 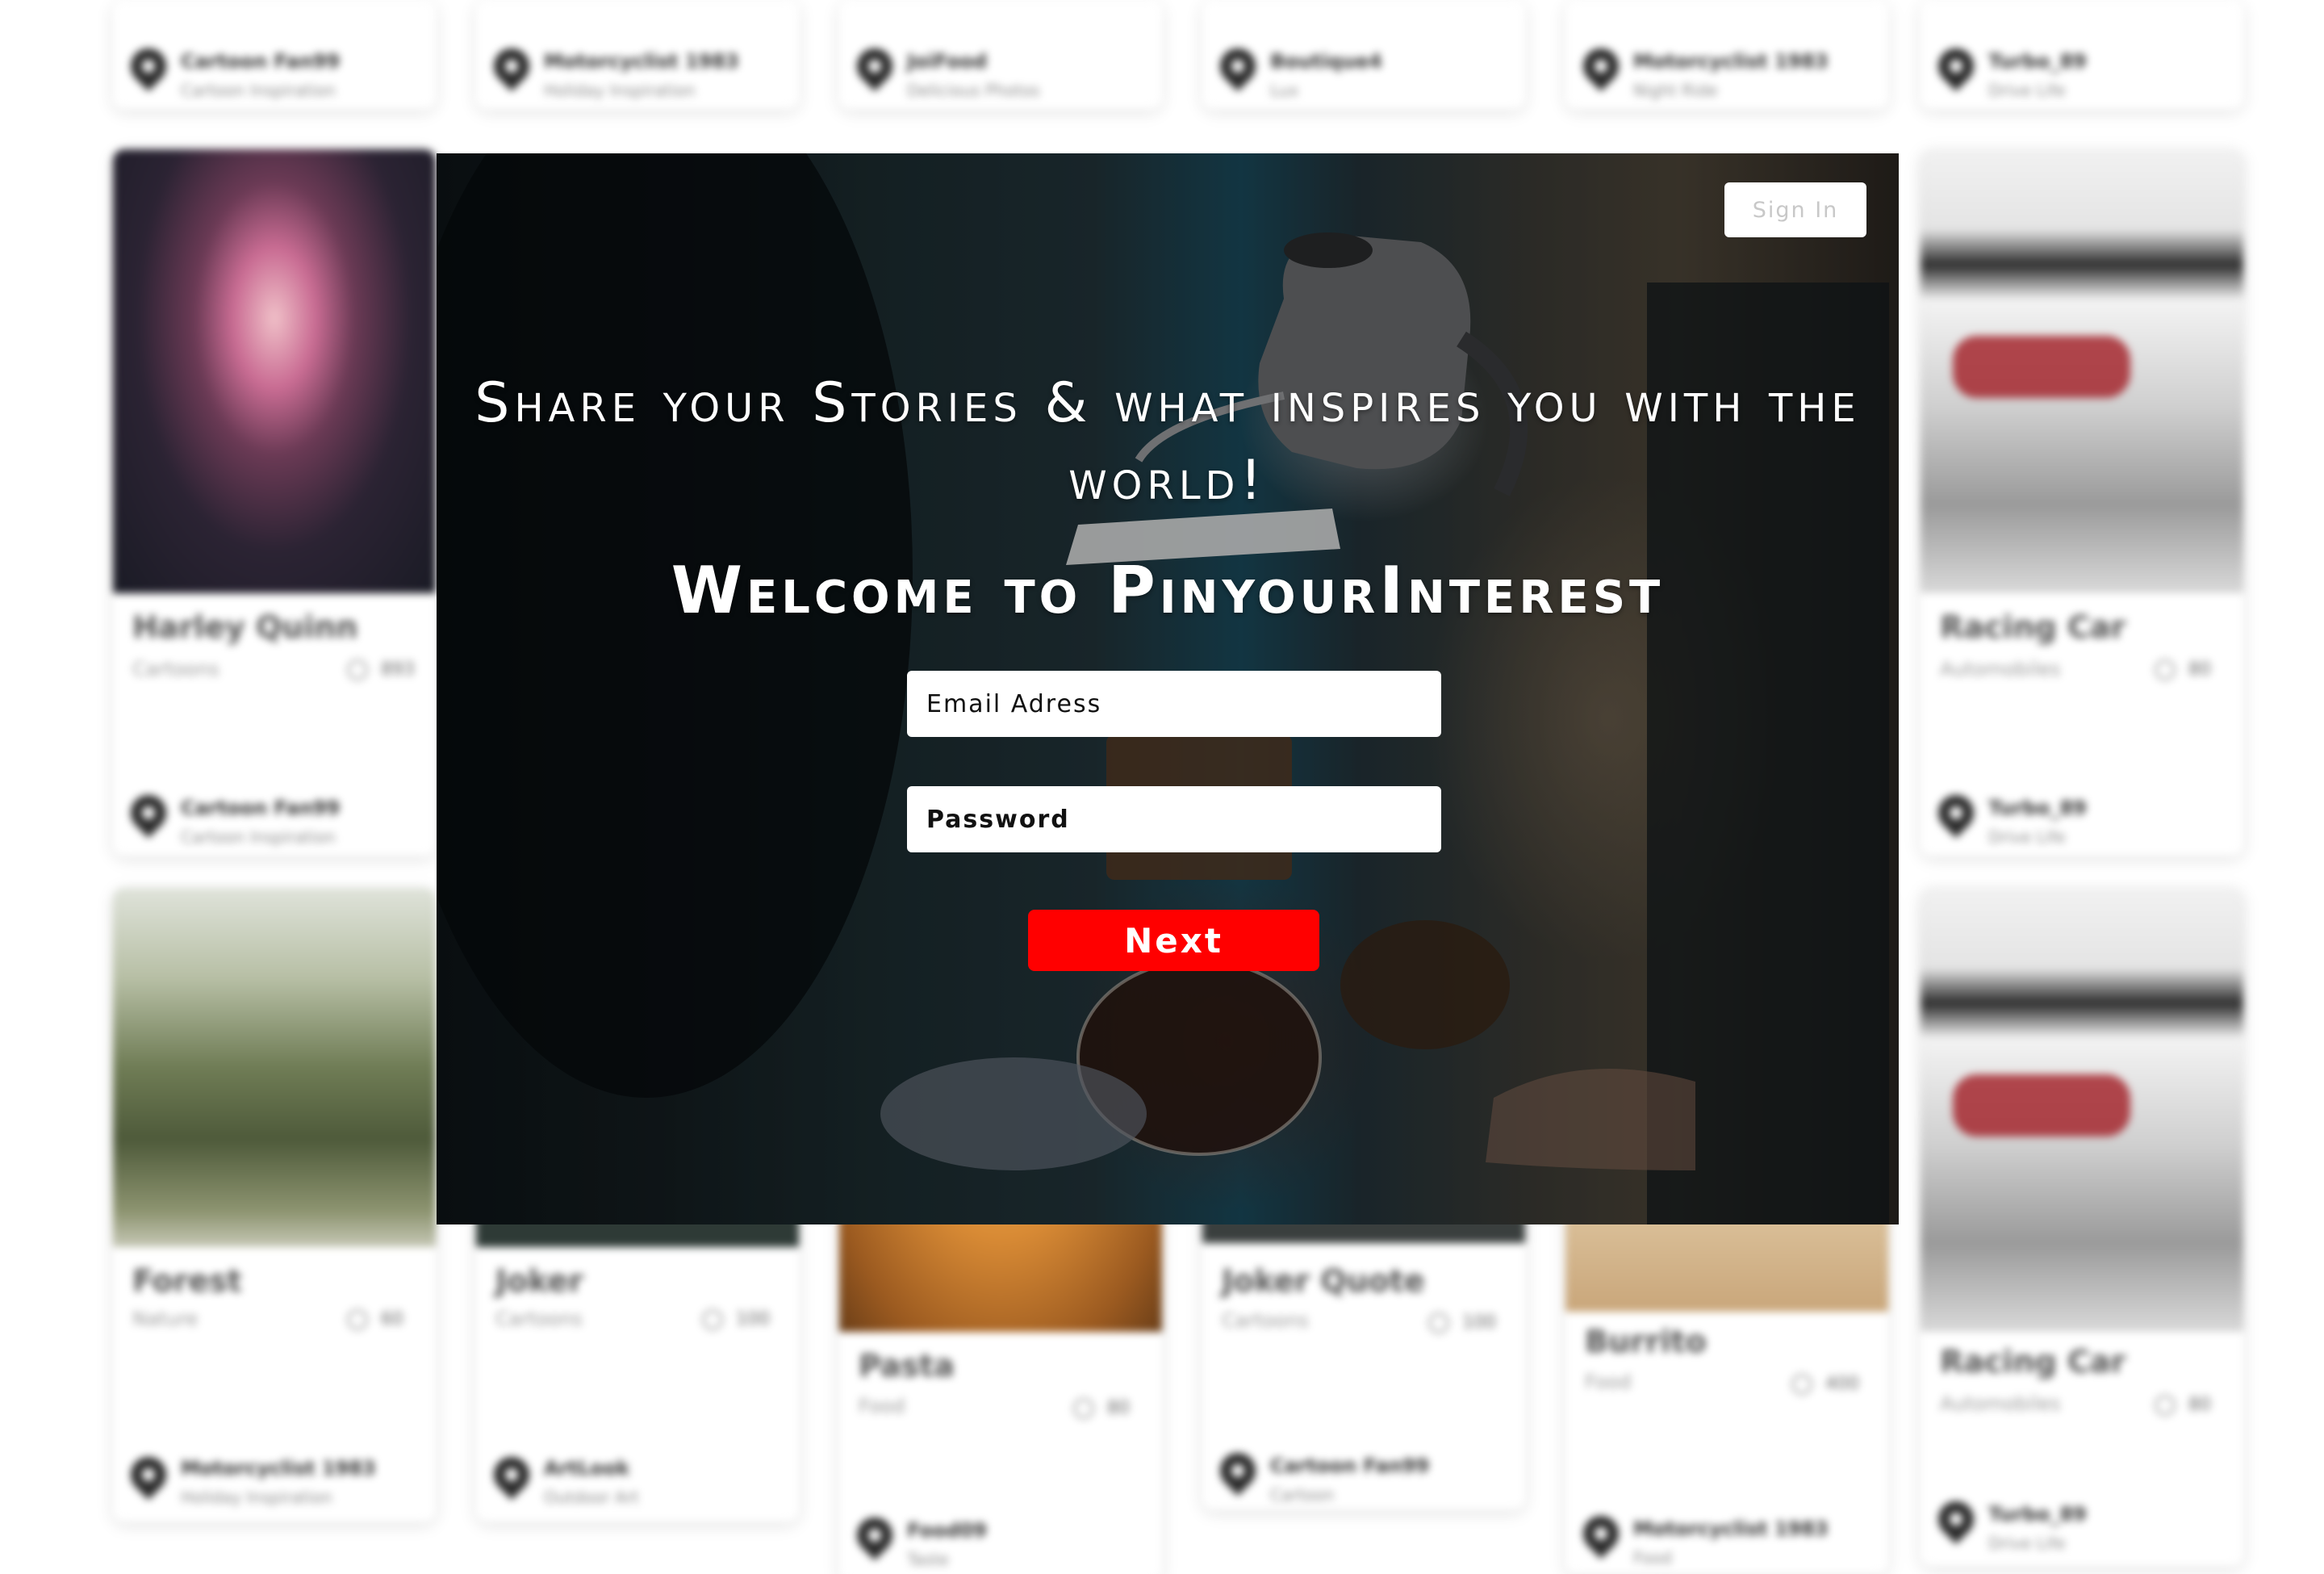 I want to click on user-name: Food09, so click(x=947, y=1530).